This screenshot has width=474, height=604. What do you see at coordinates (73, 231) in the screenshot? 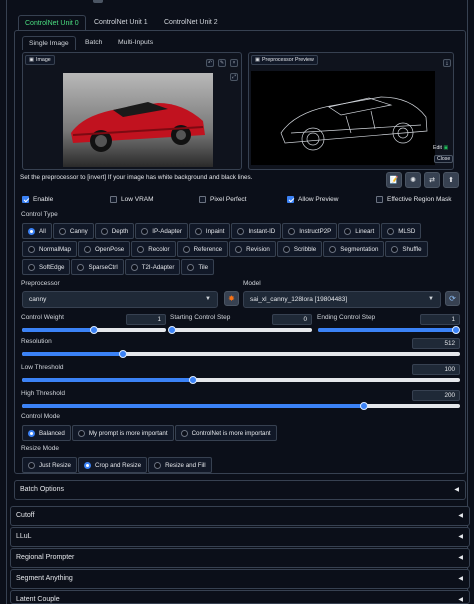
I see `radio-canny: Canny` at bounding box center [73, 231].